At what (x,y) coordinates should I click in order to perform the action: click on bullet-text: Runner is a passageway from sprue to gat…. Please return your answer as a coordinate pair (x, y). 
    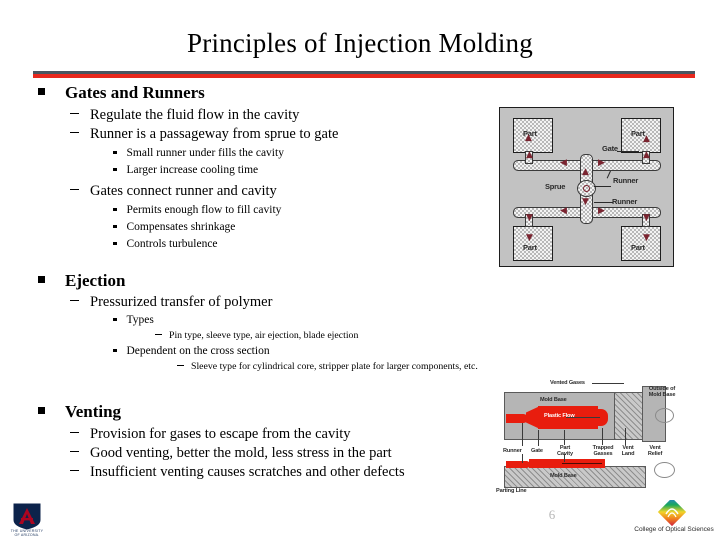
    Looking at the image, I should click on (214, 134).